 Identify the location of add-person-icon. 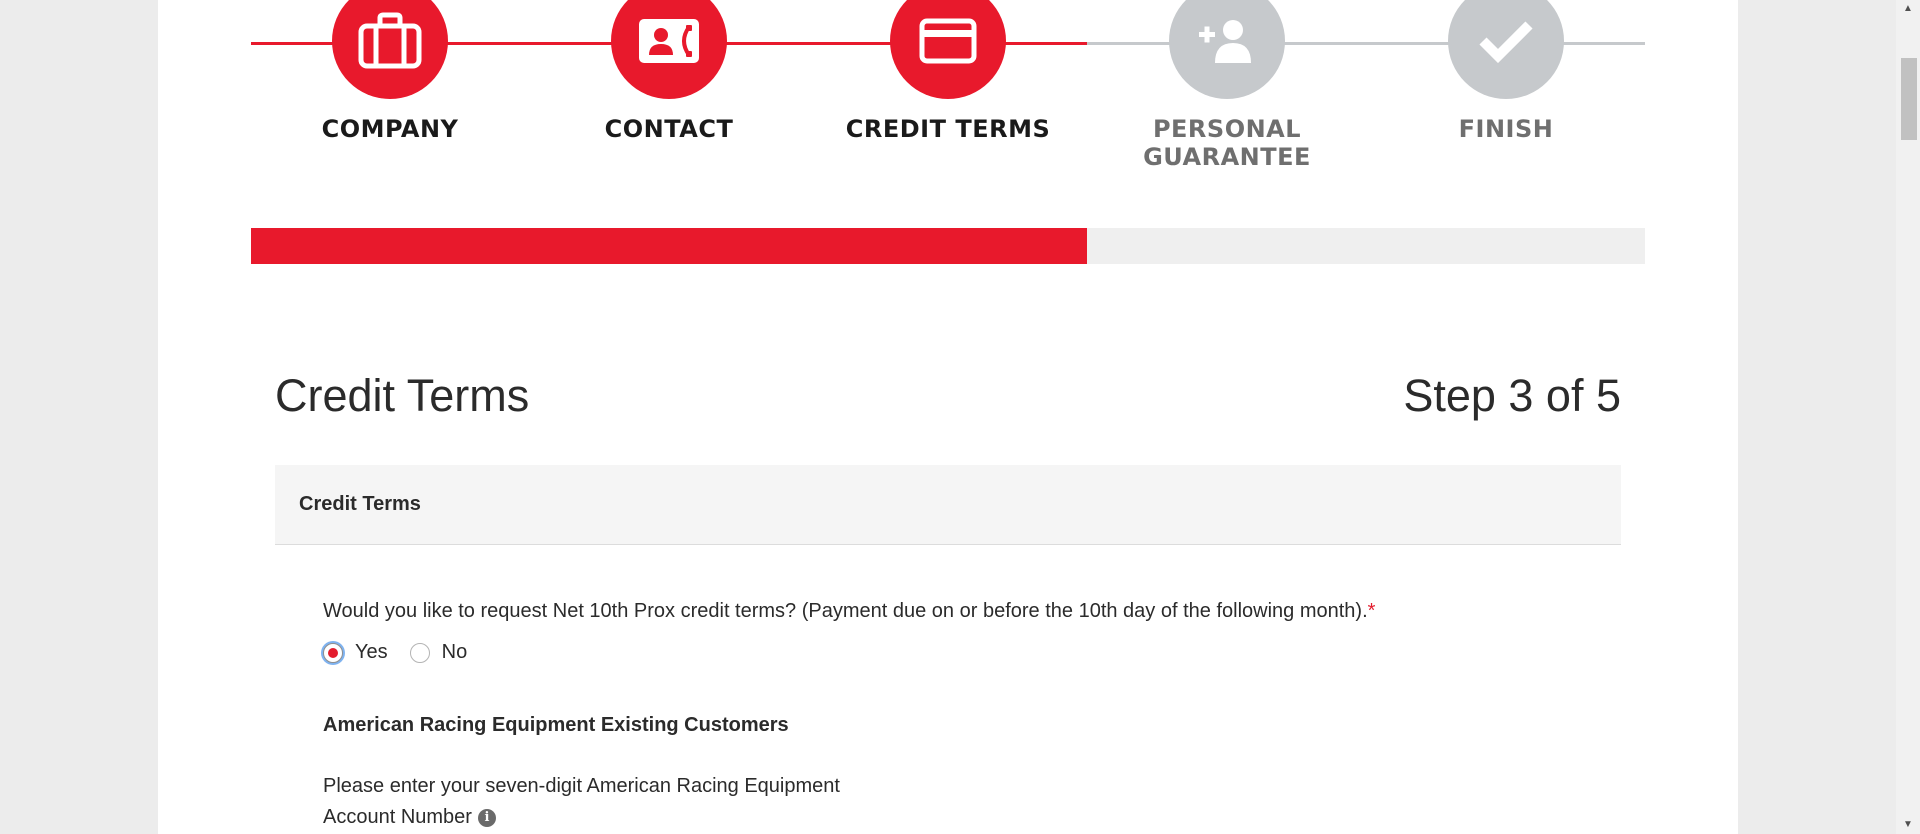
(1225, 41).